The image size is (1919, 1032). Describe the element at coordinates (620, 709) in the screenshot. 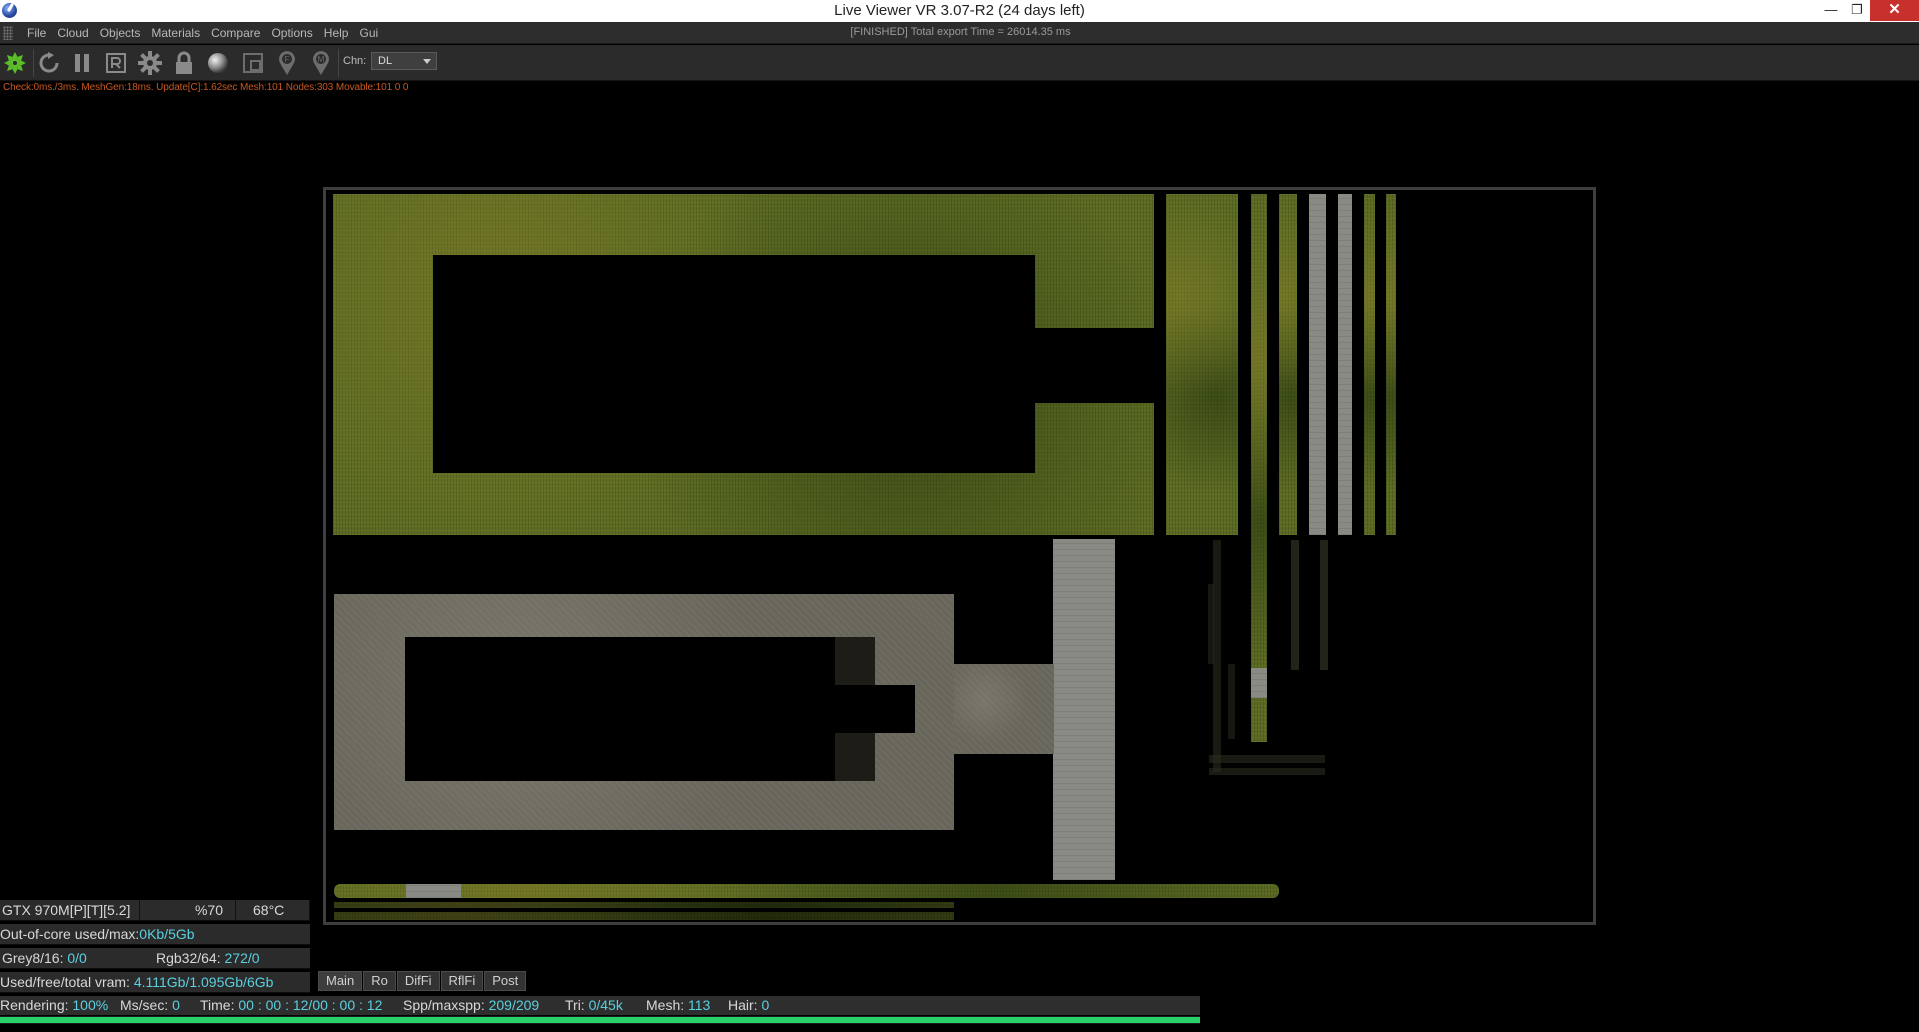

I see `uv-concrete-frame-hole` at that location.